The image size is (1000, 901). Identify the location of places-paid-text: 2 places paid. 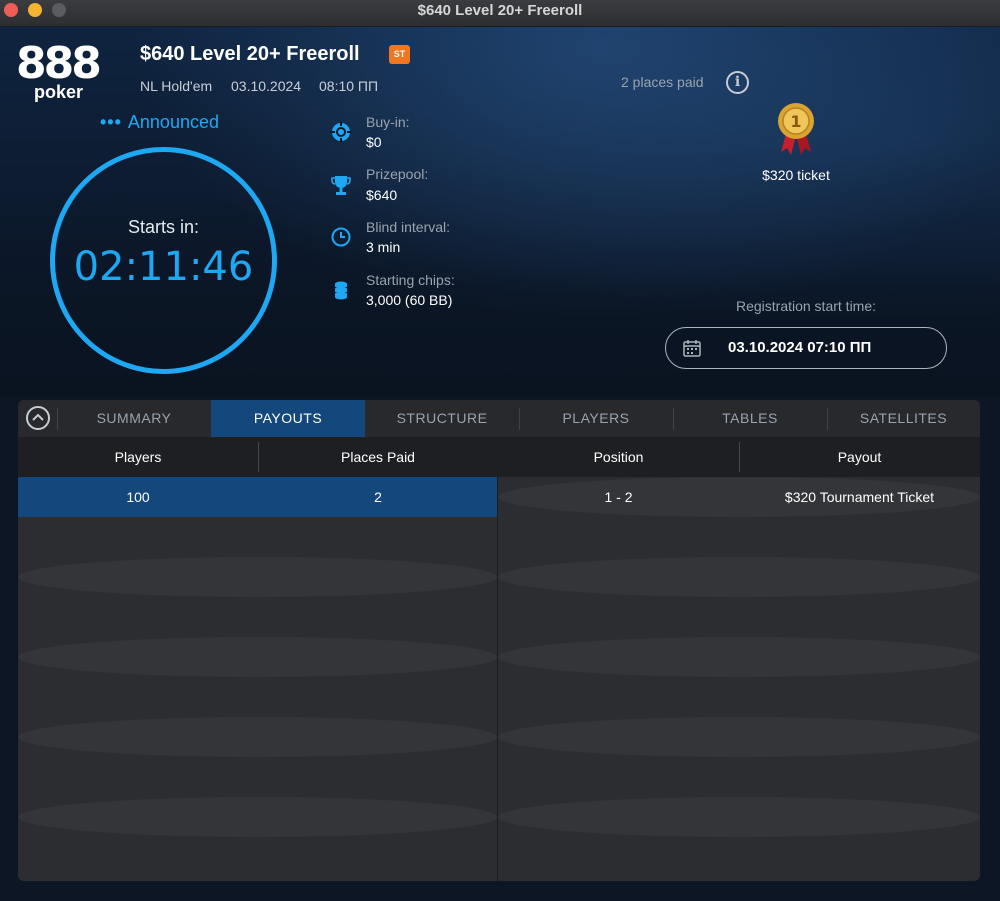
(662, 82).